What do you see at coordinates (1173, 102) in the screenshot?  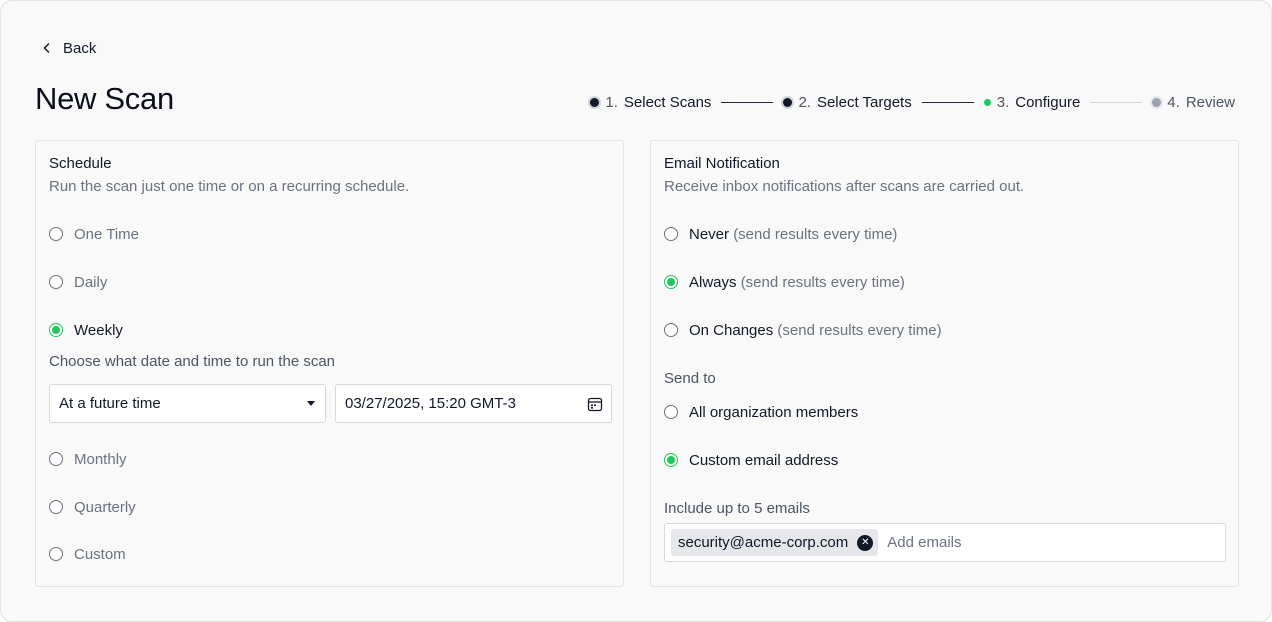 I see `step-number: 4.` at bounding box center [1173, 102].